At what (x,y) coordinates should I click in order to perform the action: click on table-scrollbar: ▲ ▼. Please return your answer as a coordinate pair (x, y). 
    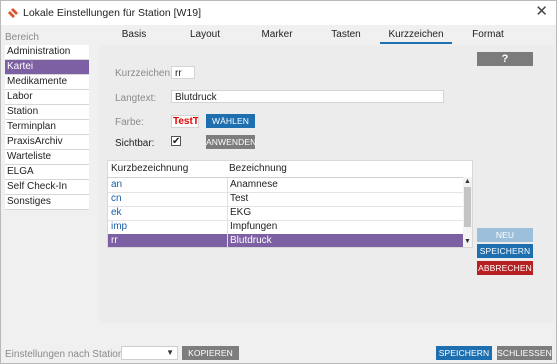
    Looking at the image, I should click on (467, 212).